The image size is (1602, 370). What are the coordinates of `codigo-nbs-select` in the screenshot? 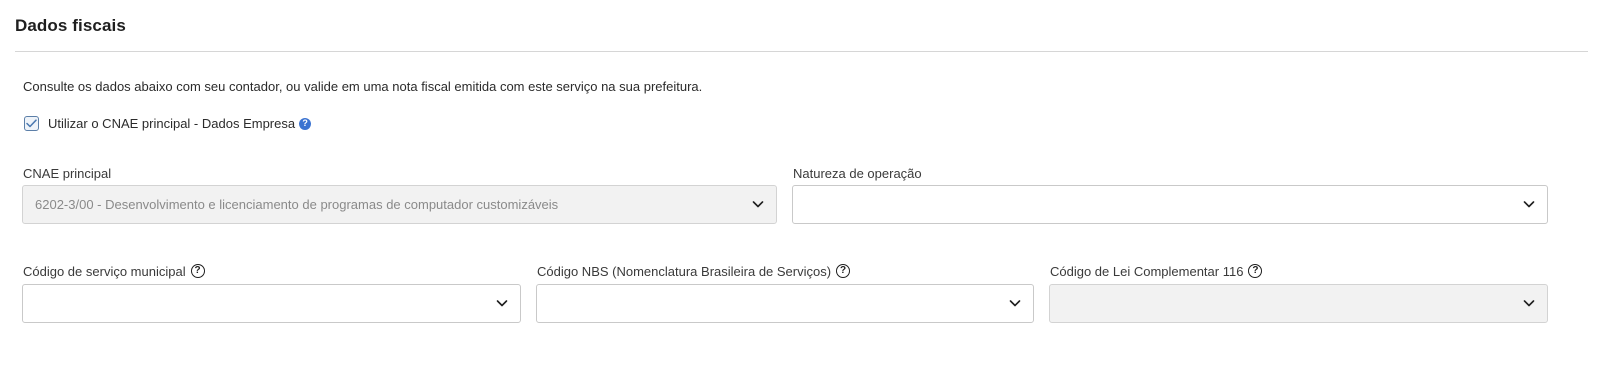 It's located at (785, 303).